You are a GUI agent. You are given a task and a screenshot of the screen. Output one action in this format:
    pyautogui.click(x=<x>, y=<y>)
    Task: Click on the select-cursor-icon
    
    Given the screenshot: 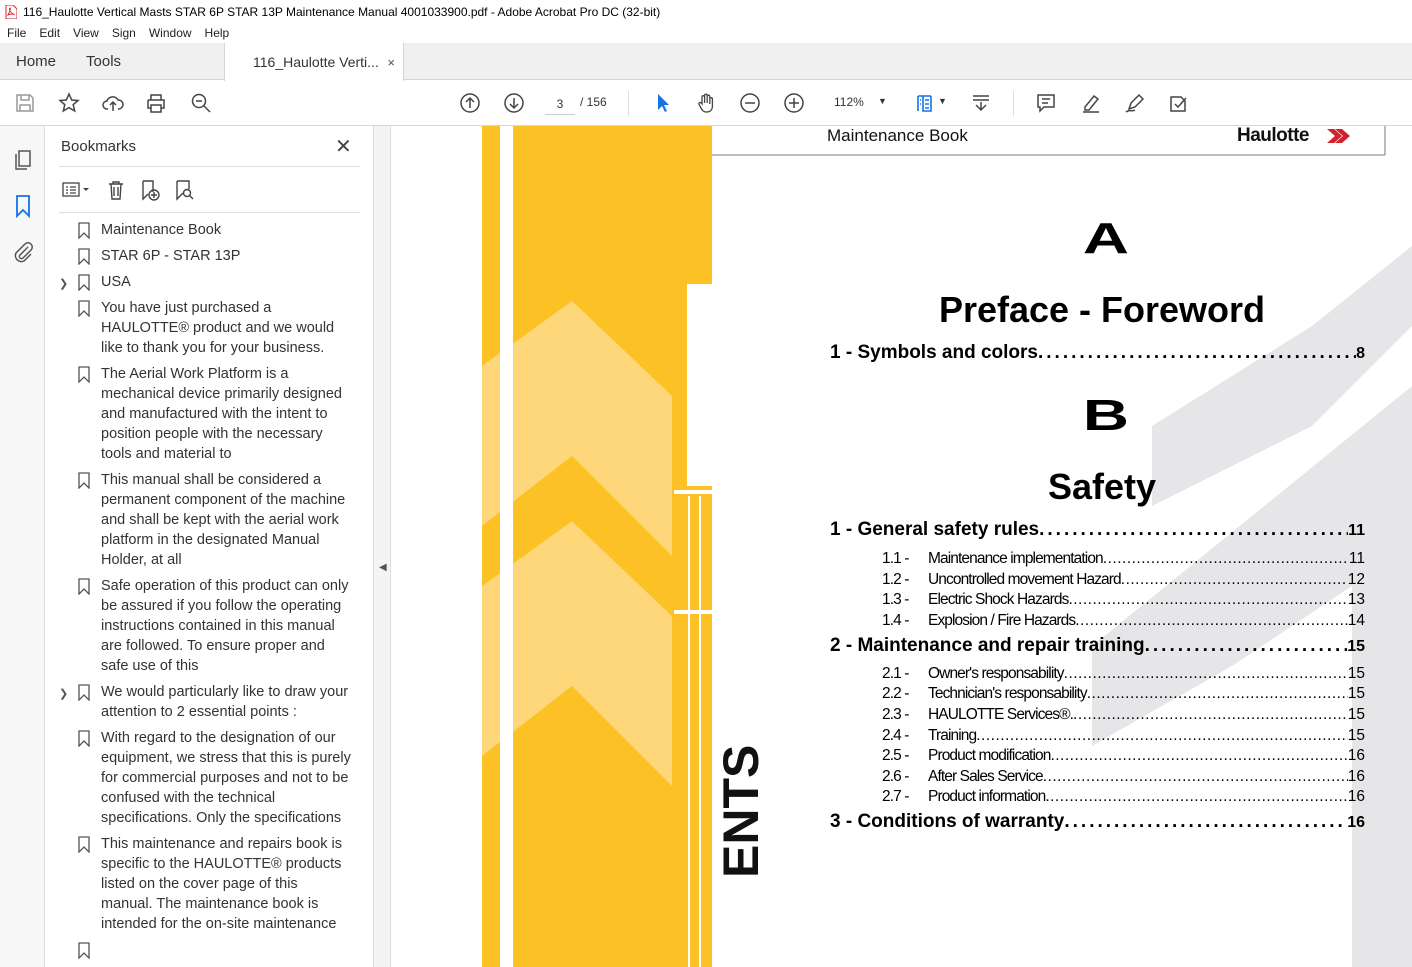 What is the action you would take?
    pyautogui.click(x=662, y=103)
    